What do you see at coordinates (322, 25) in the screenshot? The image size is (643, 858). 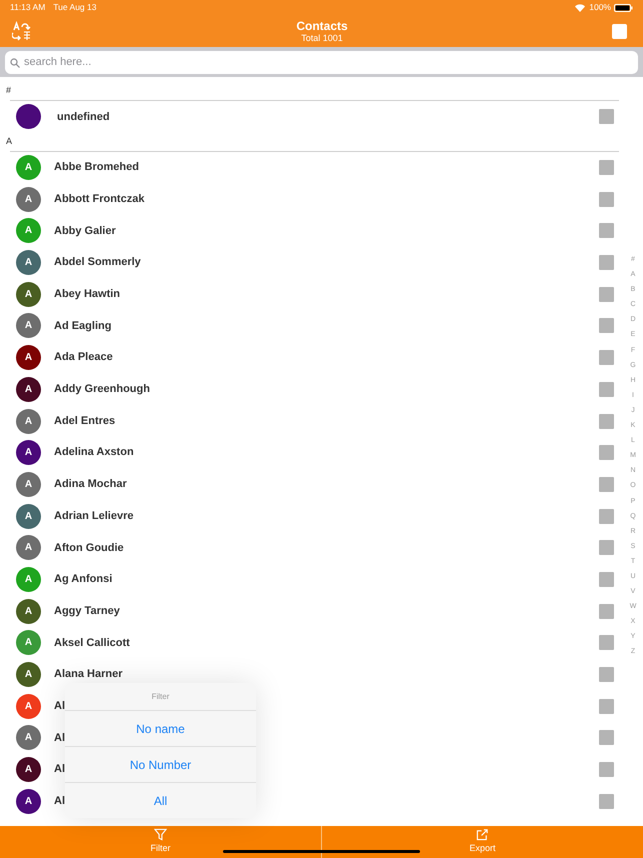 I see `nav-title: Contacts` at bounding box center [322, 25].